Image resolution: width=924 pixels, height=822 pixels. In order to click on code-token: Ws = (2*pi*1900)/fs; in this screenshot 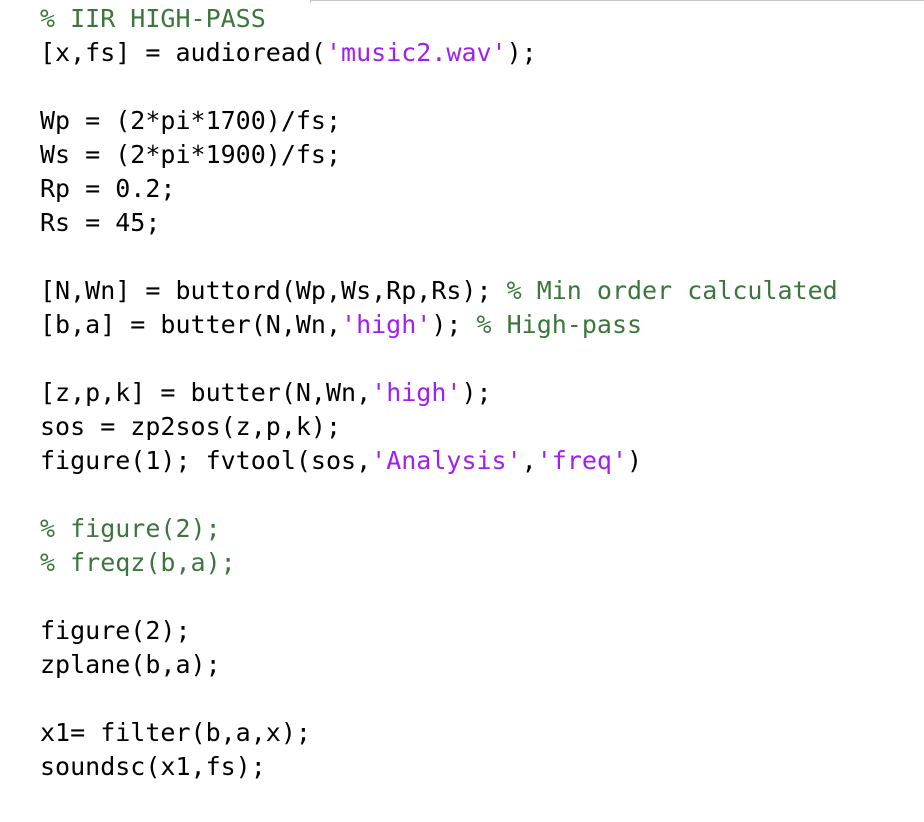, I will do `click(191, 154)`.